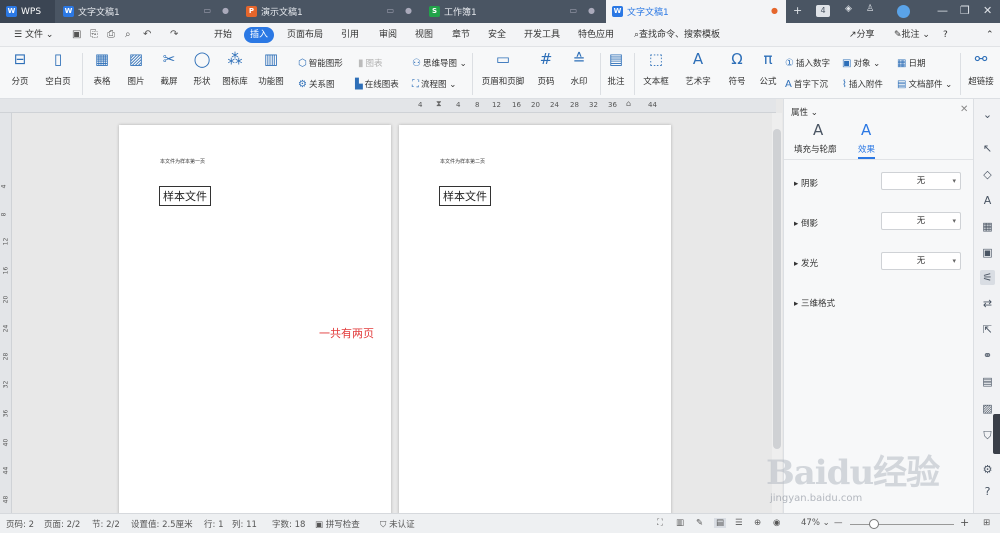 The image size is (1000, 533). Describe the element at coordinates (136, 67) in the screenshot. I see `picture-button: ▨ 图片` at that location.